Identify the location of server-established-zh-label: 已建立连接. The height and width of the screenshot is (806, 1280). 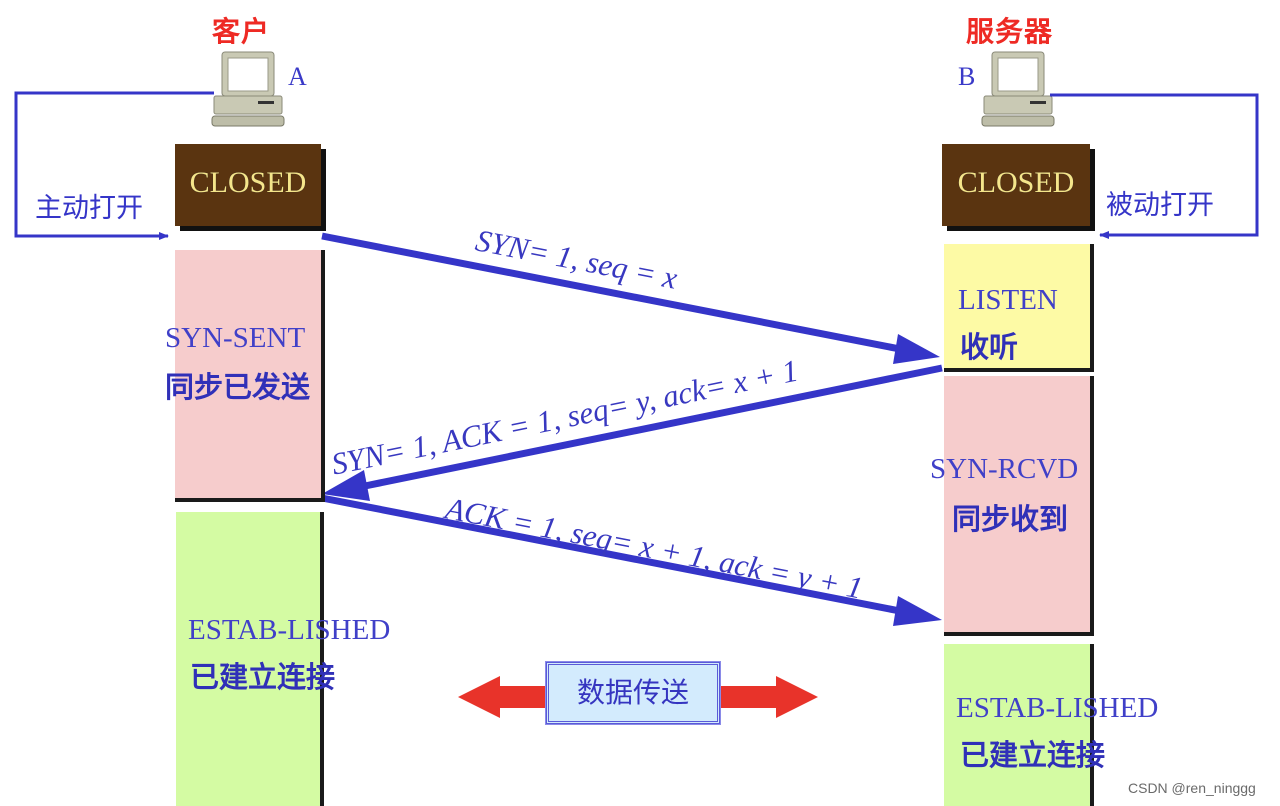
(1033, 755).